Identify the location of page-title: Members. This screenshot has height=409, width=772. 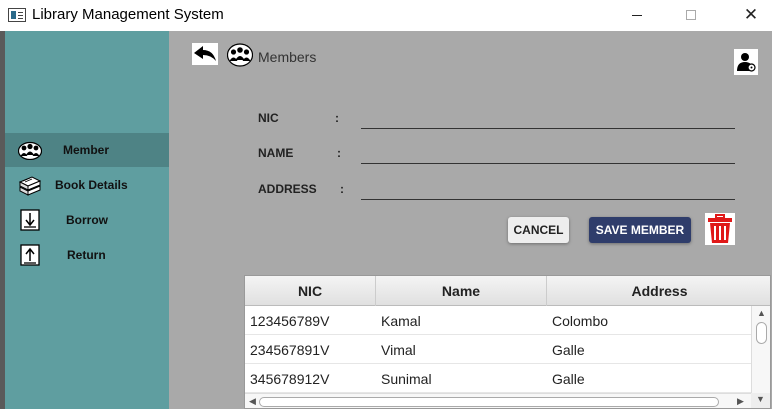
(287, 57).